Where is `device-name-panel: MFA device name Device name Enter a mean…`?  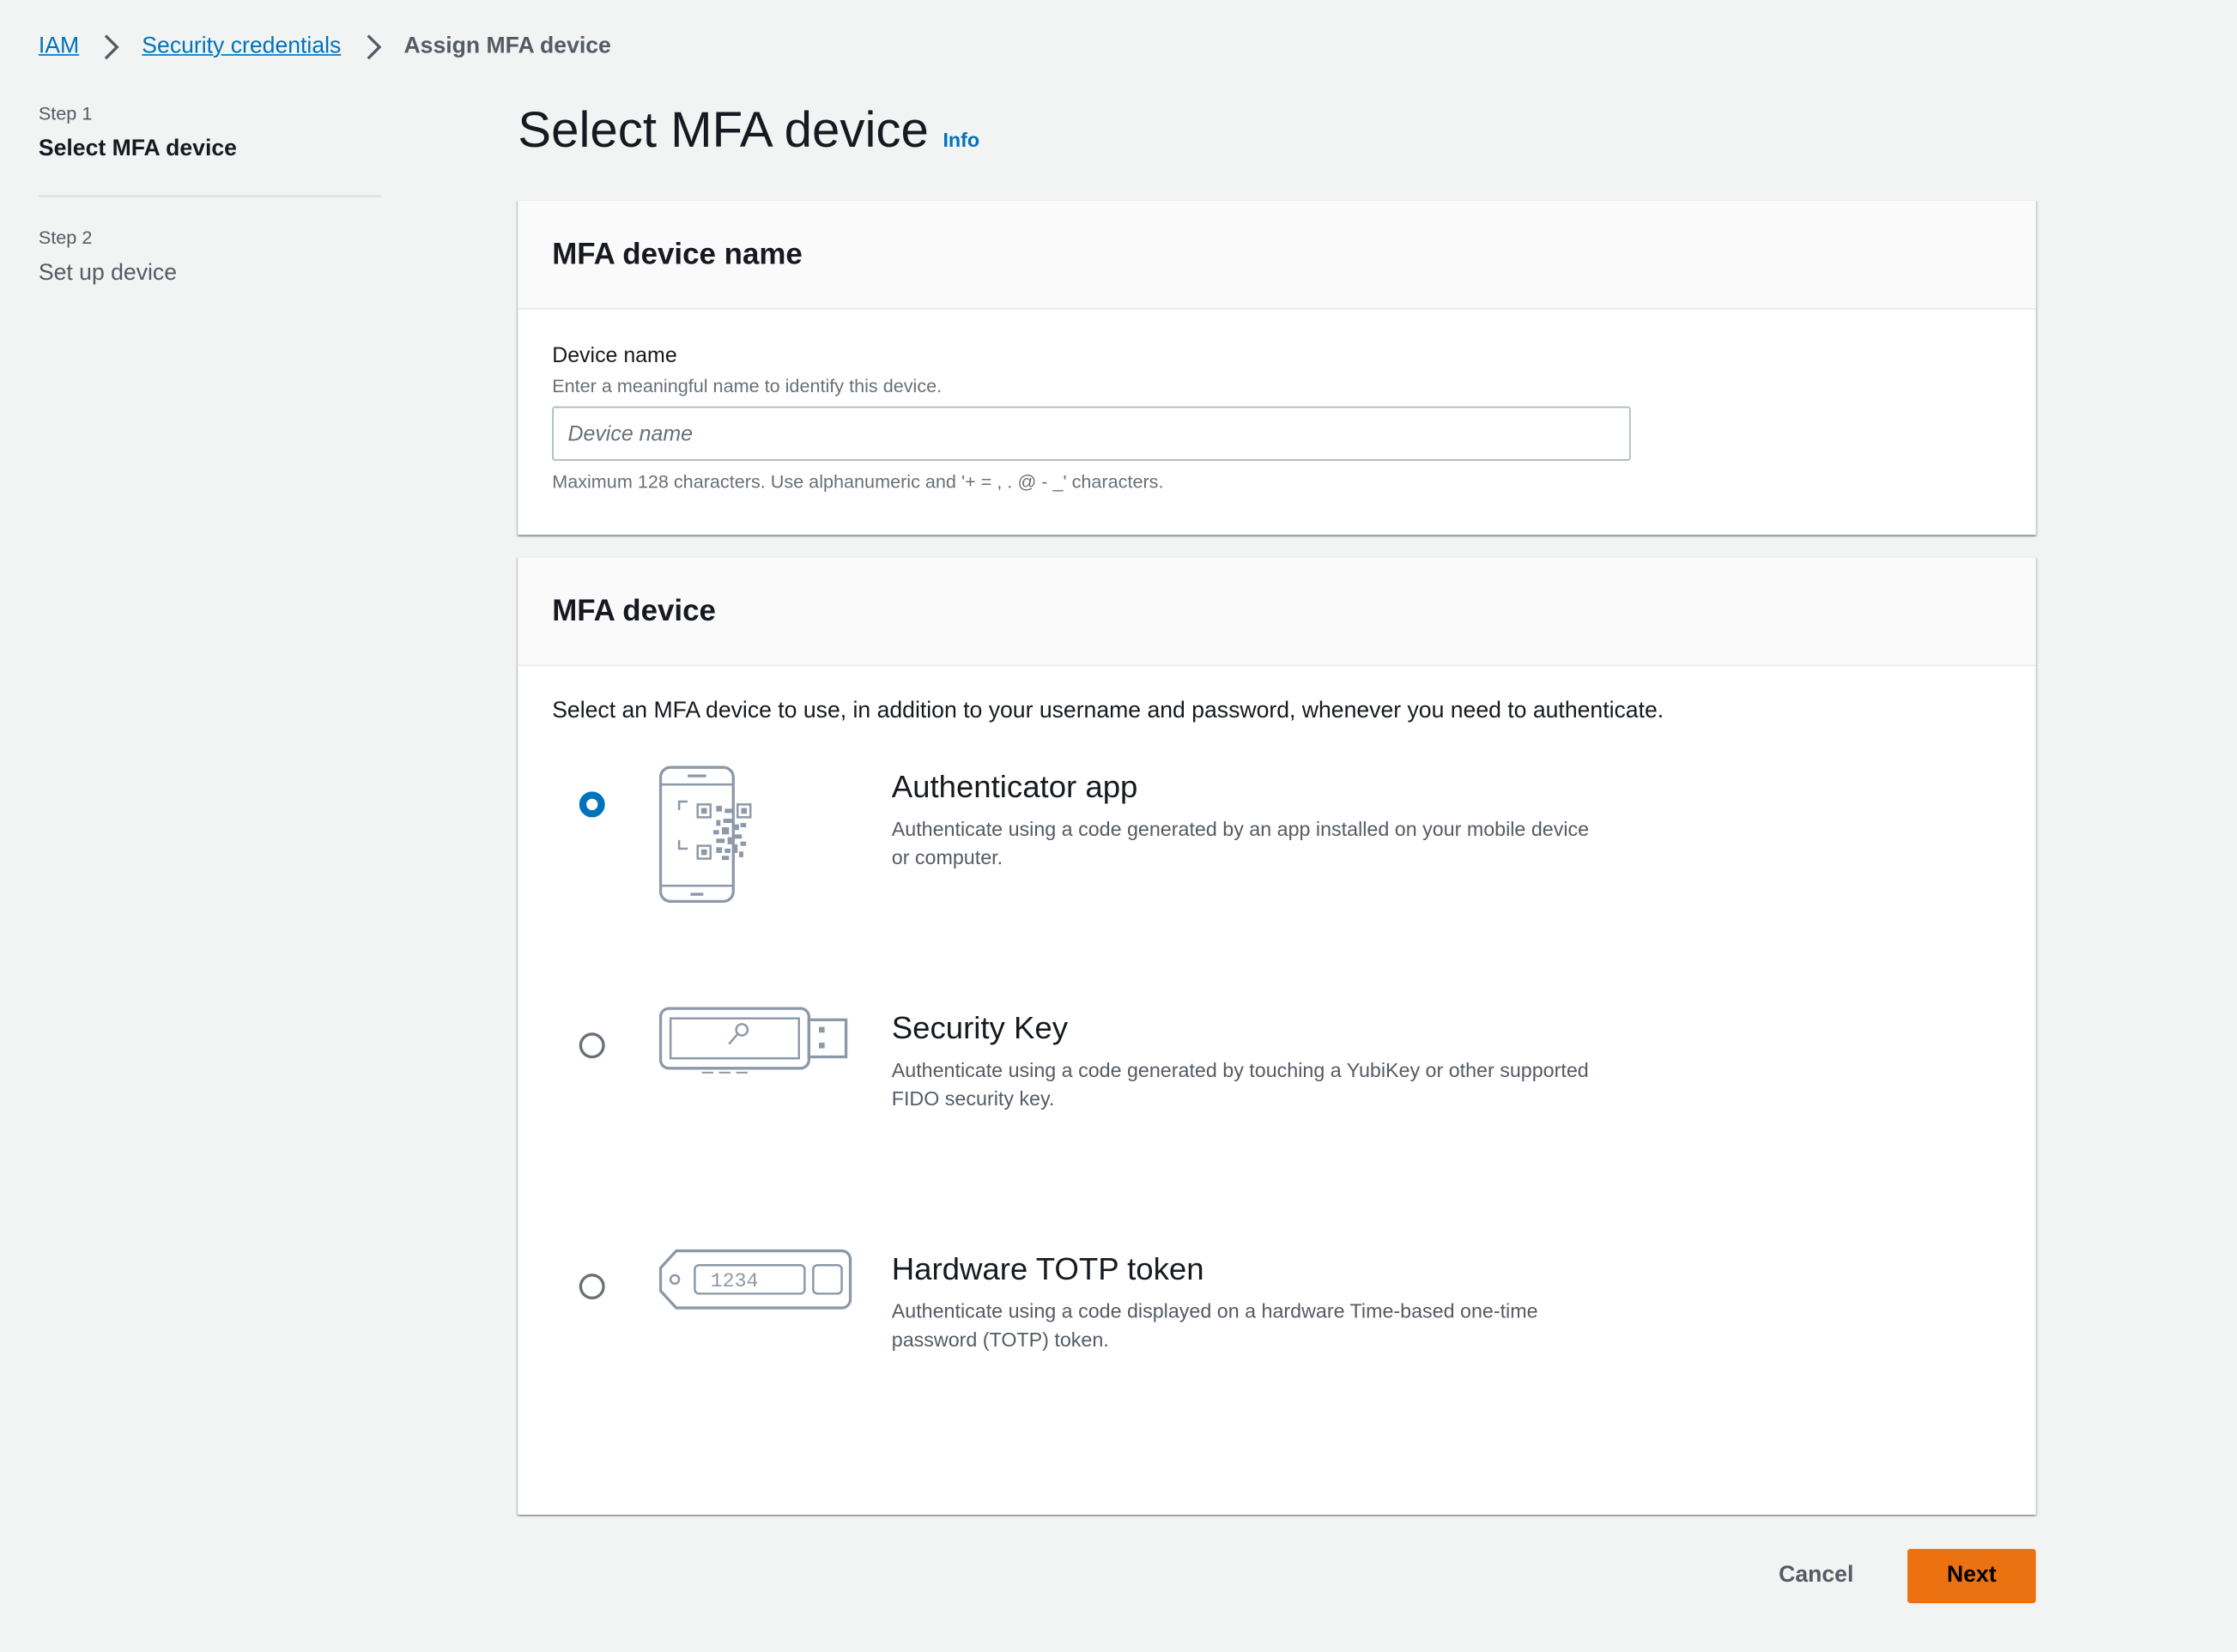
device-name-panel: MFA device name Device name Enter a mean… is located at coordinates (1277, 367).